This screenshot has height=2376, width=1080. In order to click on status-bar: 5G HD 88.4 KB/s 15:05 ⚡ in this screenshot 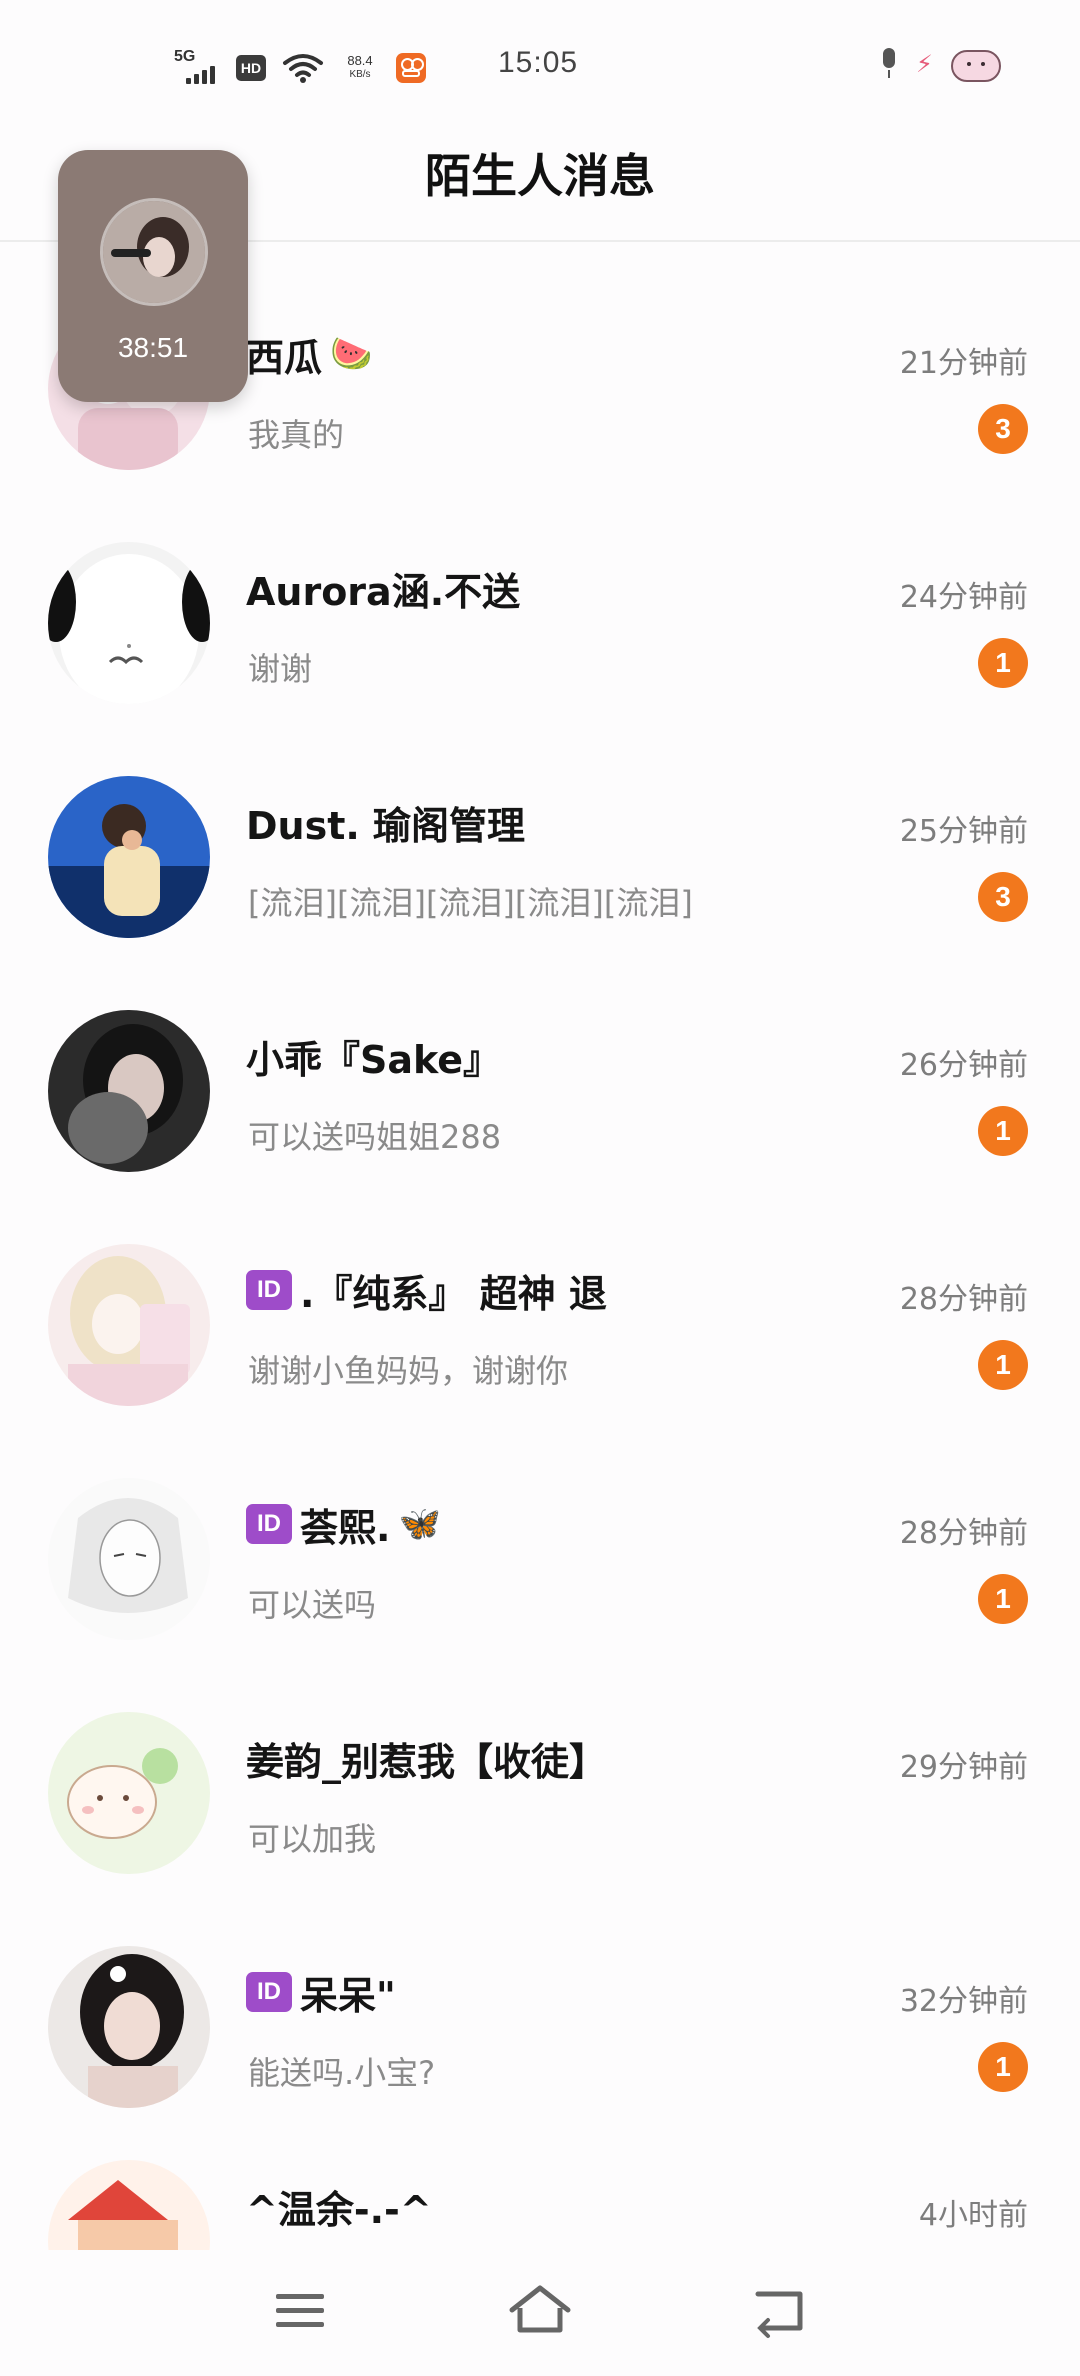, I will do `click(540, 65)`.